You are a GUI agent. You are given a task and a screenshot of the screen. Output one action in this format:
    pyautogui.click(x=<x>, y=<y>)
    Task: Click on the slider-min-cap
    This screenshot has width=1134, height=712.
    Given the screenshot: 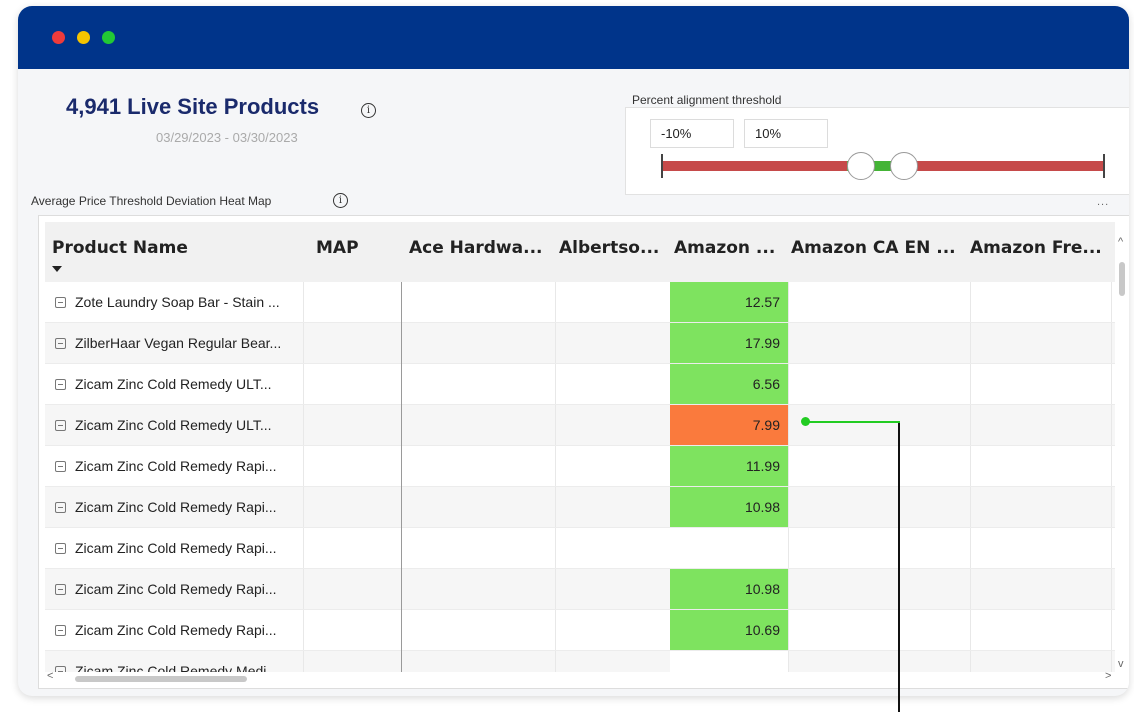 What is the action you would take?
    pyautogui.click(x=662, y=166)
    